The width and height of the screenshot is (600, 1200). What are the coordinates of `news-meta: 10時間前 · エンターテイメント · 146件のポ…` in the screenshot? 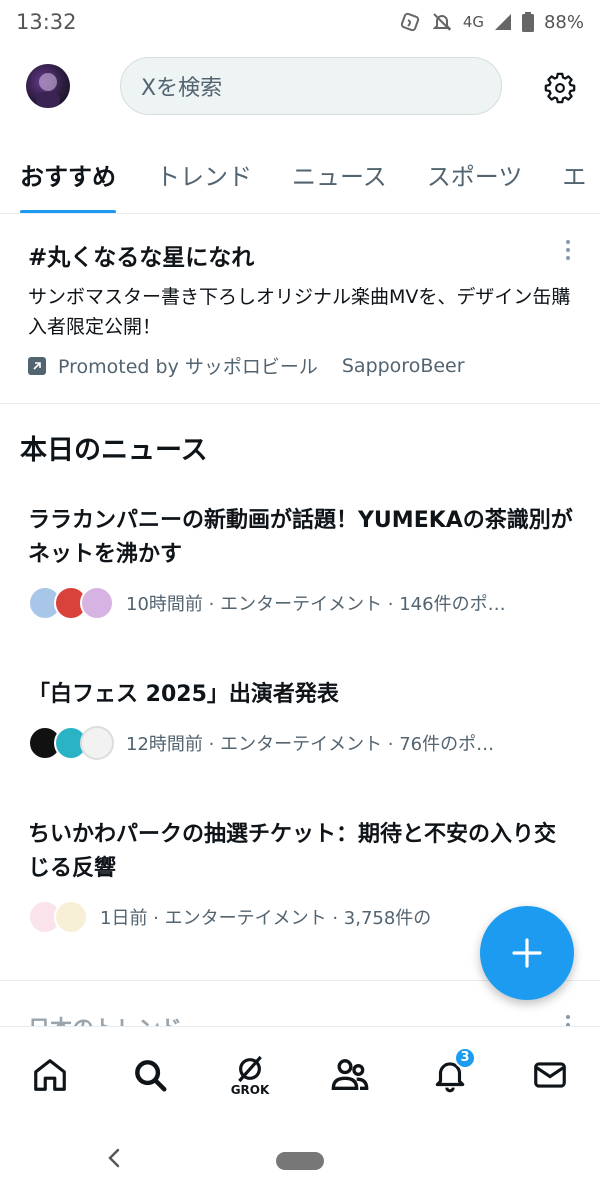 It's located at (300, 603).